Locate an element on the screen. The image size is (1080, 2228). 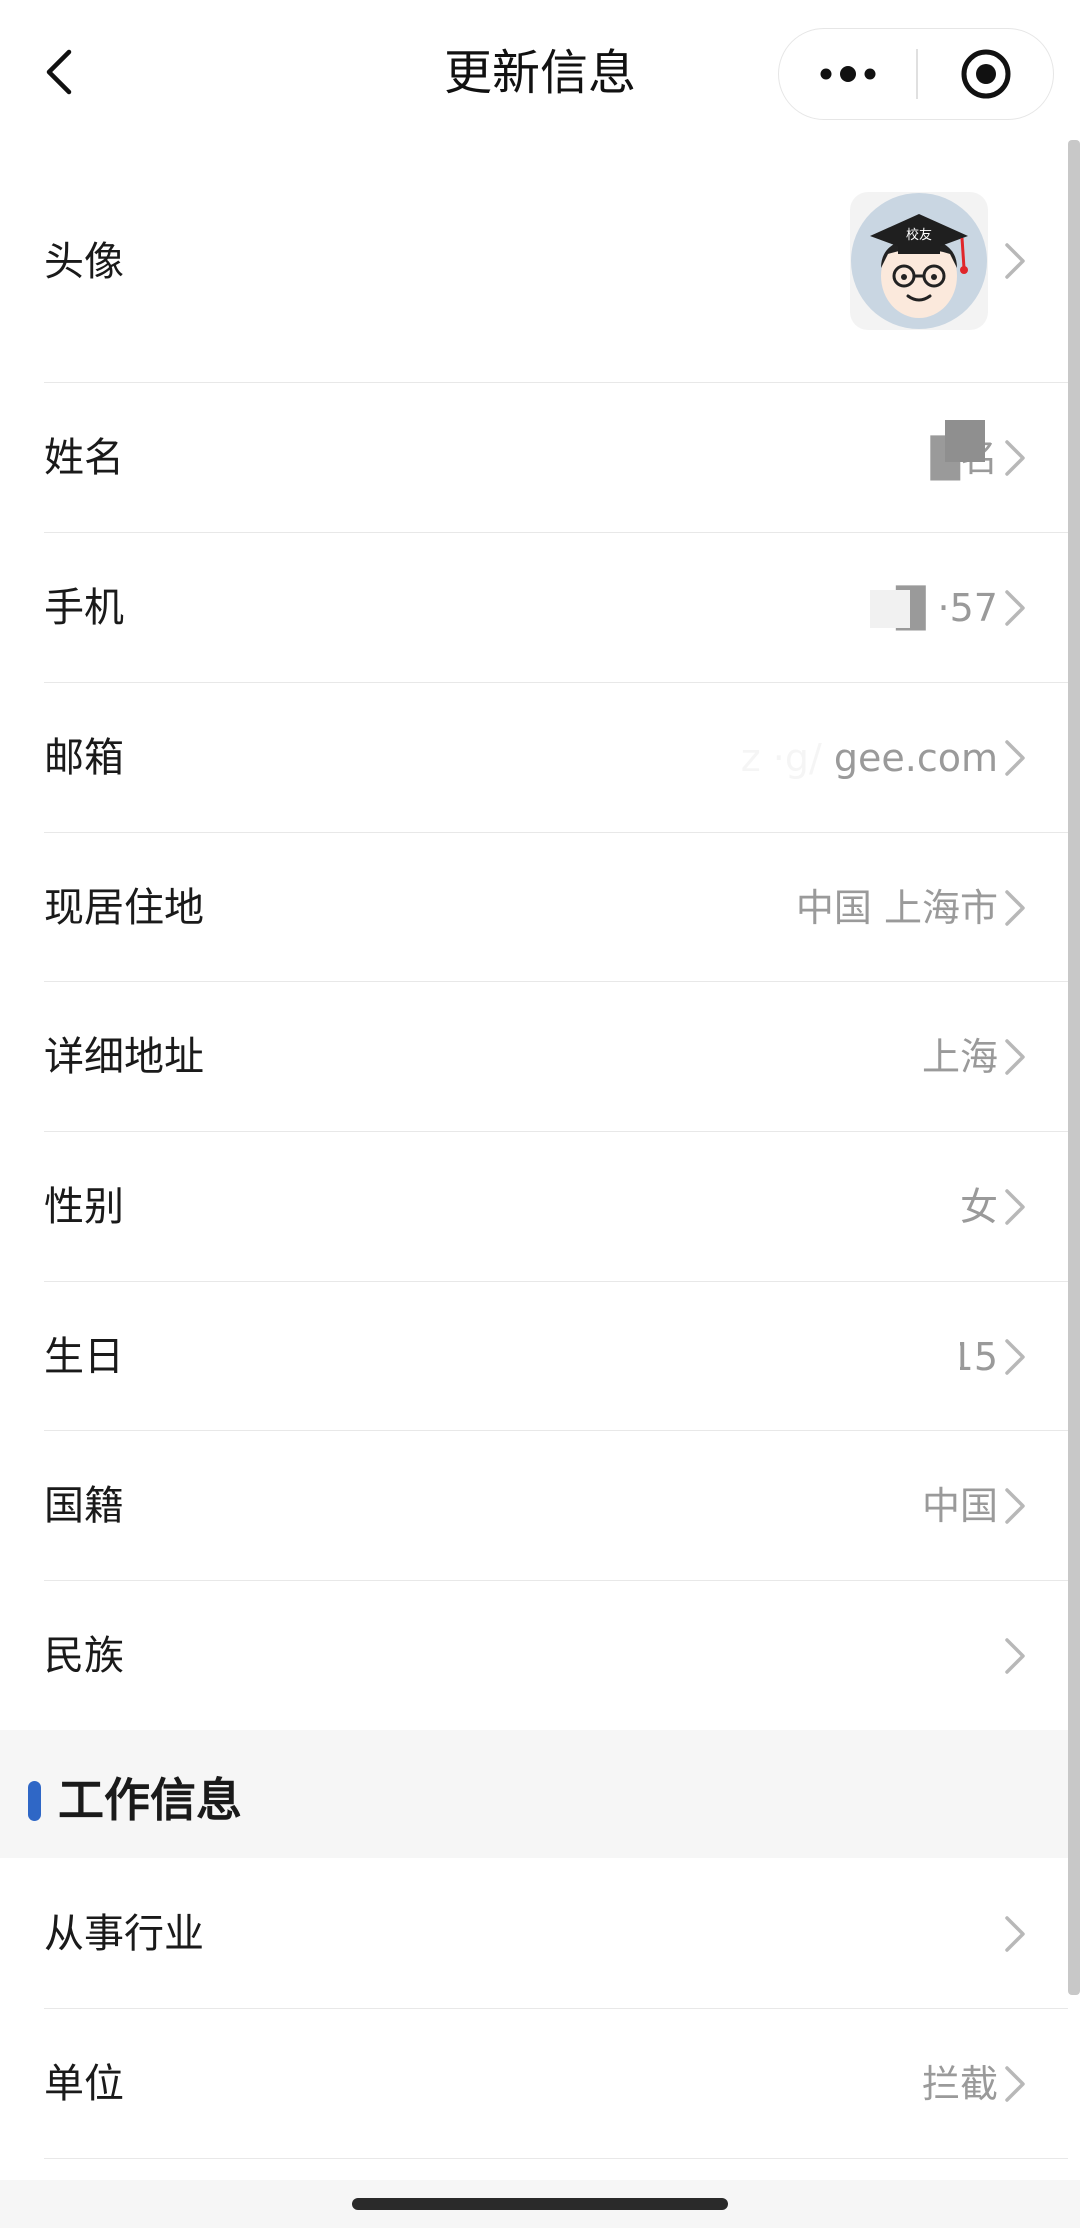
field-label: 姓名 is located at coordinates (84, 458).